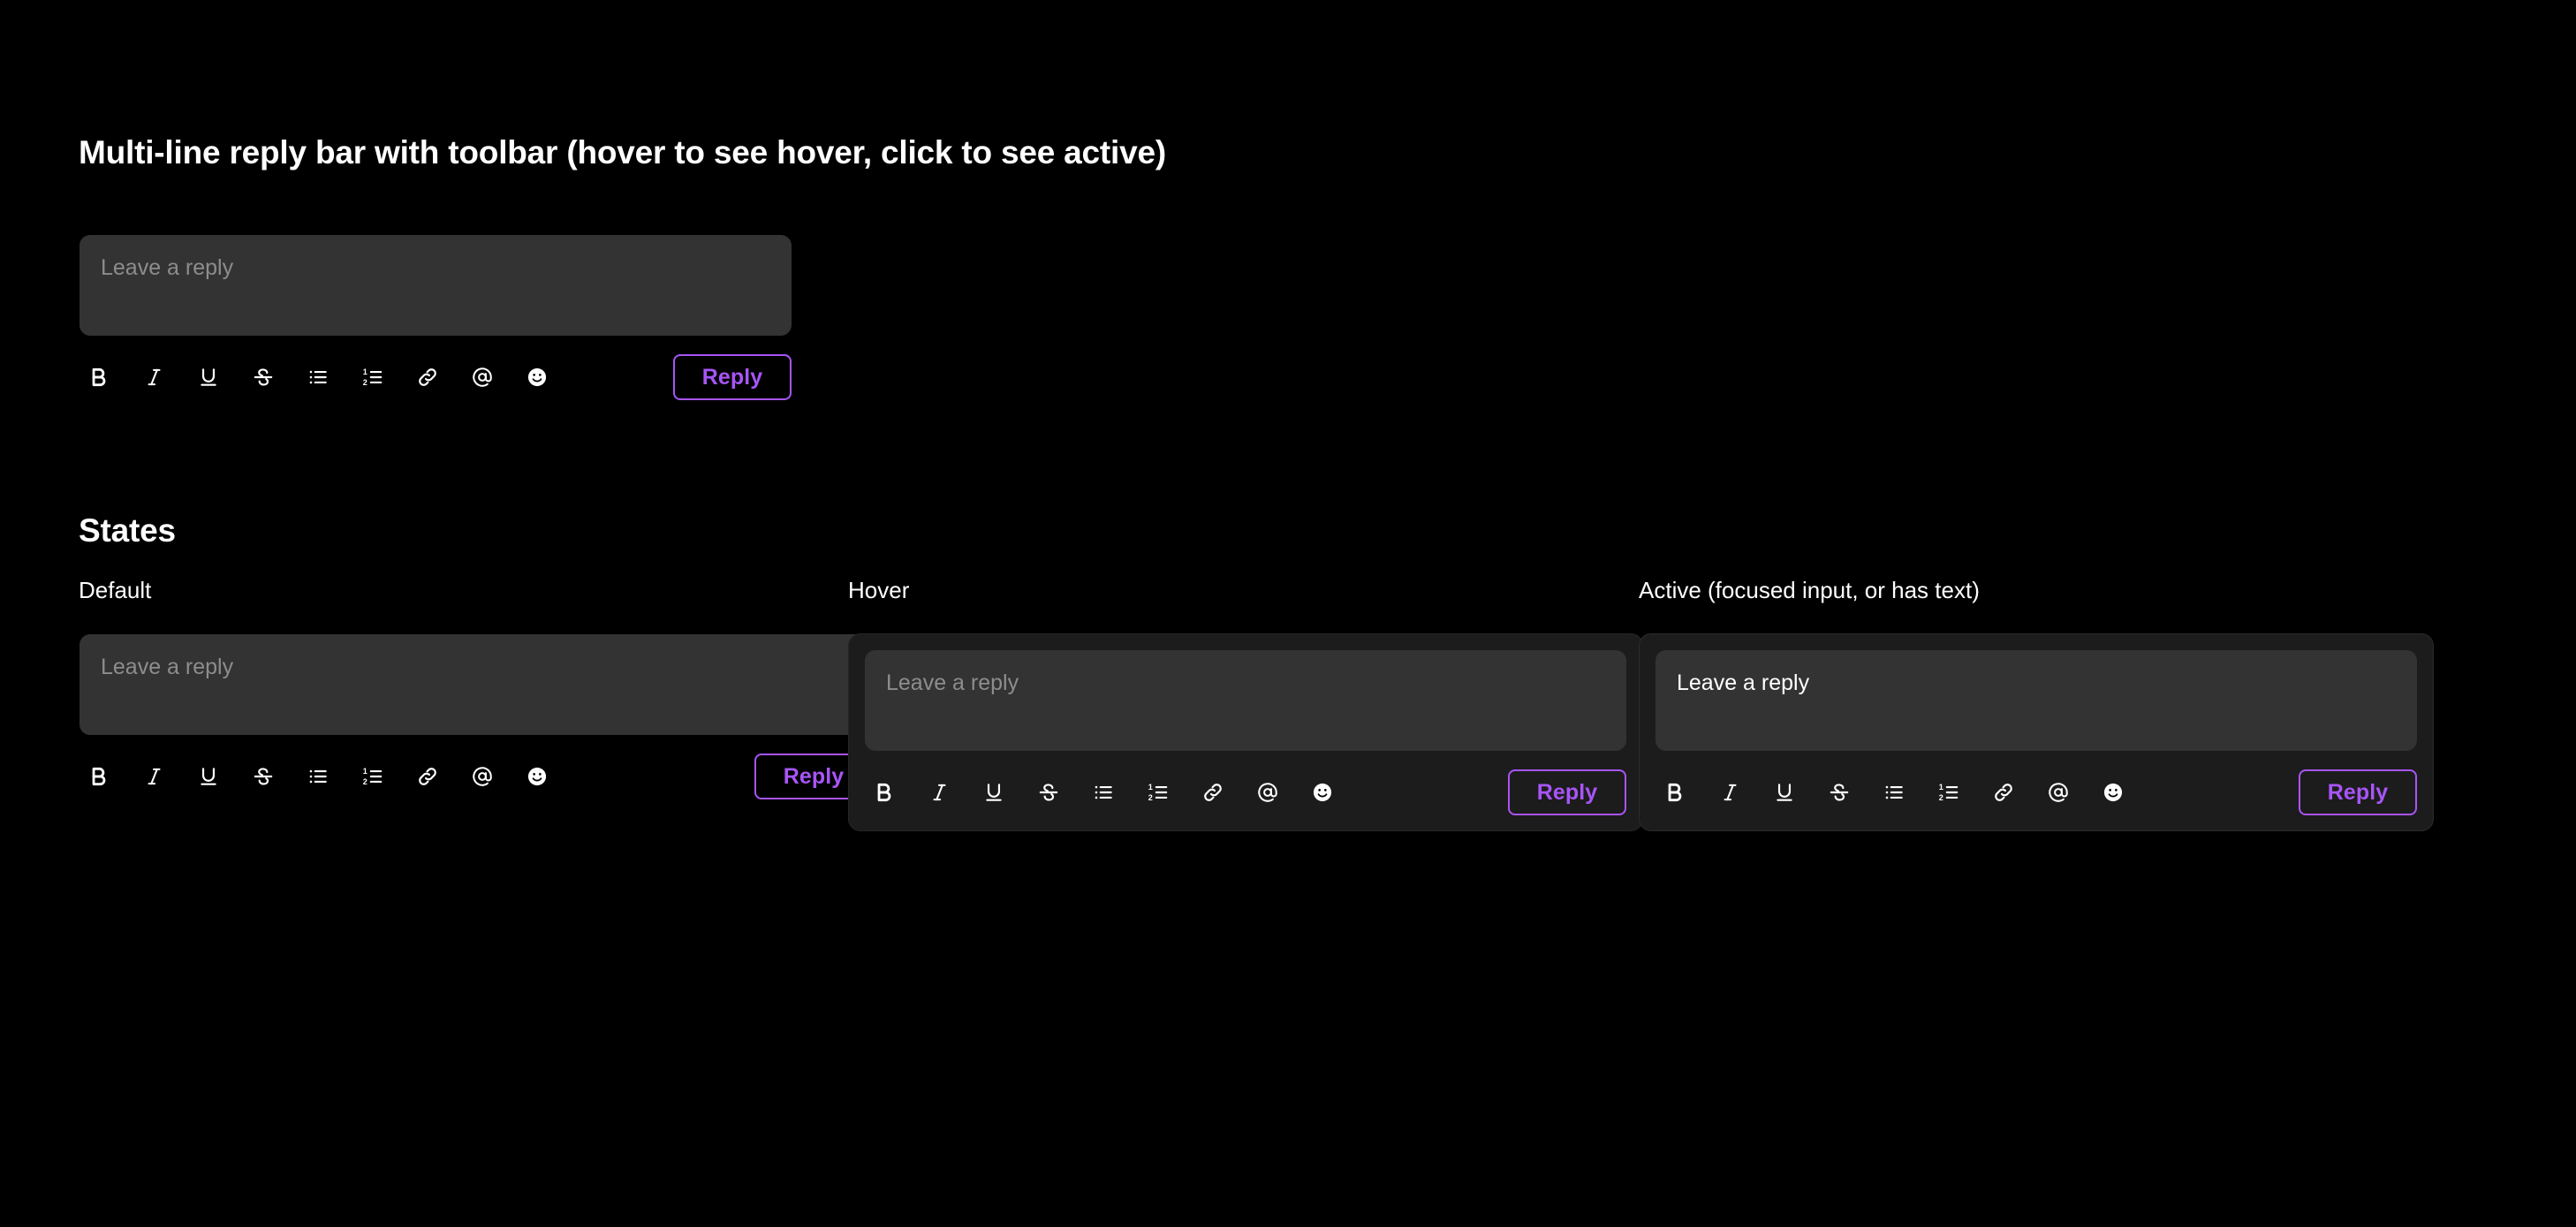 This screenshot has width=2576, height=1227. I want to click on state-column-hover: Hover 12 Reply, so click(1246, 705).